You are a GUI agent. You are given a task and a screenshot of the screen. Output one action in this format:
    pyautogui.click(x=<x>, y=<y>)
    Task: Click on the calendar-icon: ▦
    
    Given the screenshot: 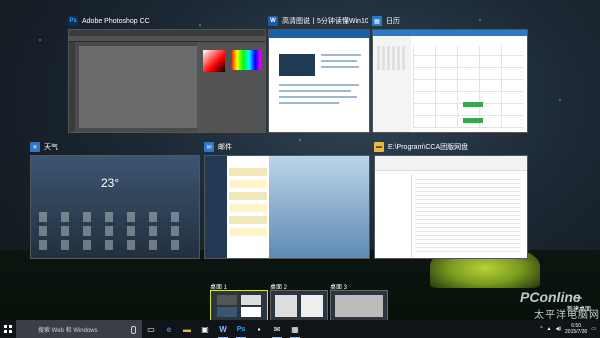 What is the action you would take?
    pyautogui.click(x=377, y=21)
    